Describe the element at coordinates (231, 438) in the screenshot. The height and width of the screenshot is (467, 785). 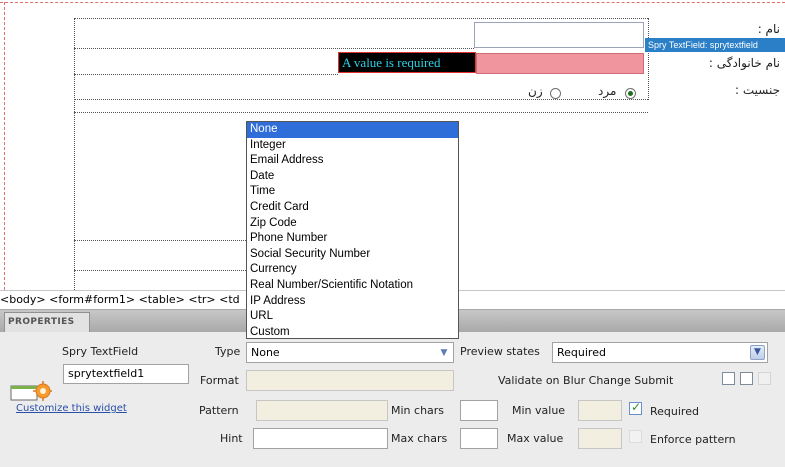
I see `hint-label: Hint` at that location.